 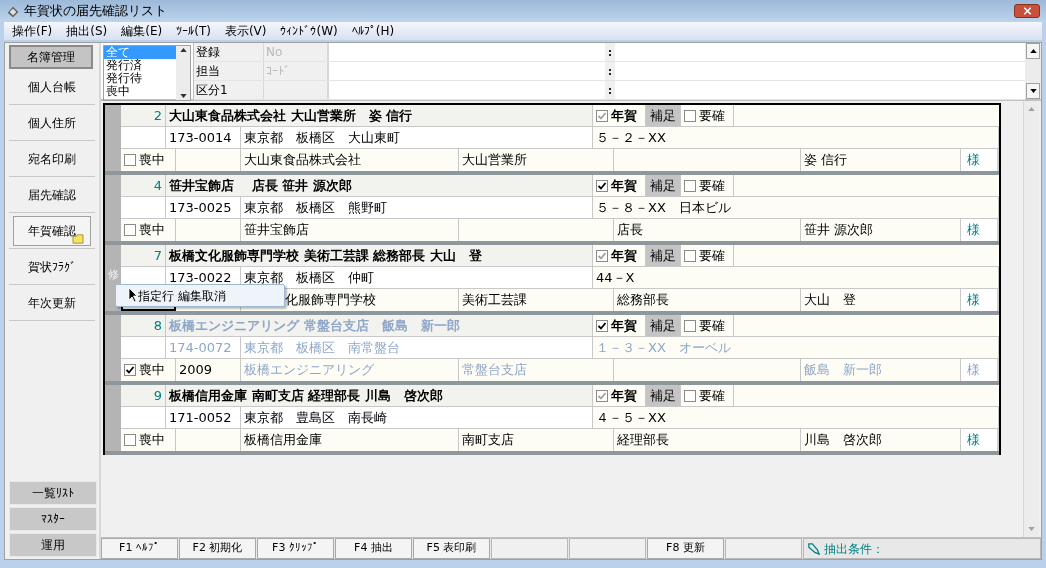 I want to click on postcode: 173-0025, so click(x=203, y=207).